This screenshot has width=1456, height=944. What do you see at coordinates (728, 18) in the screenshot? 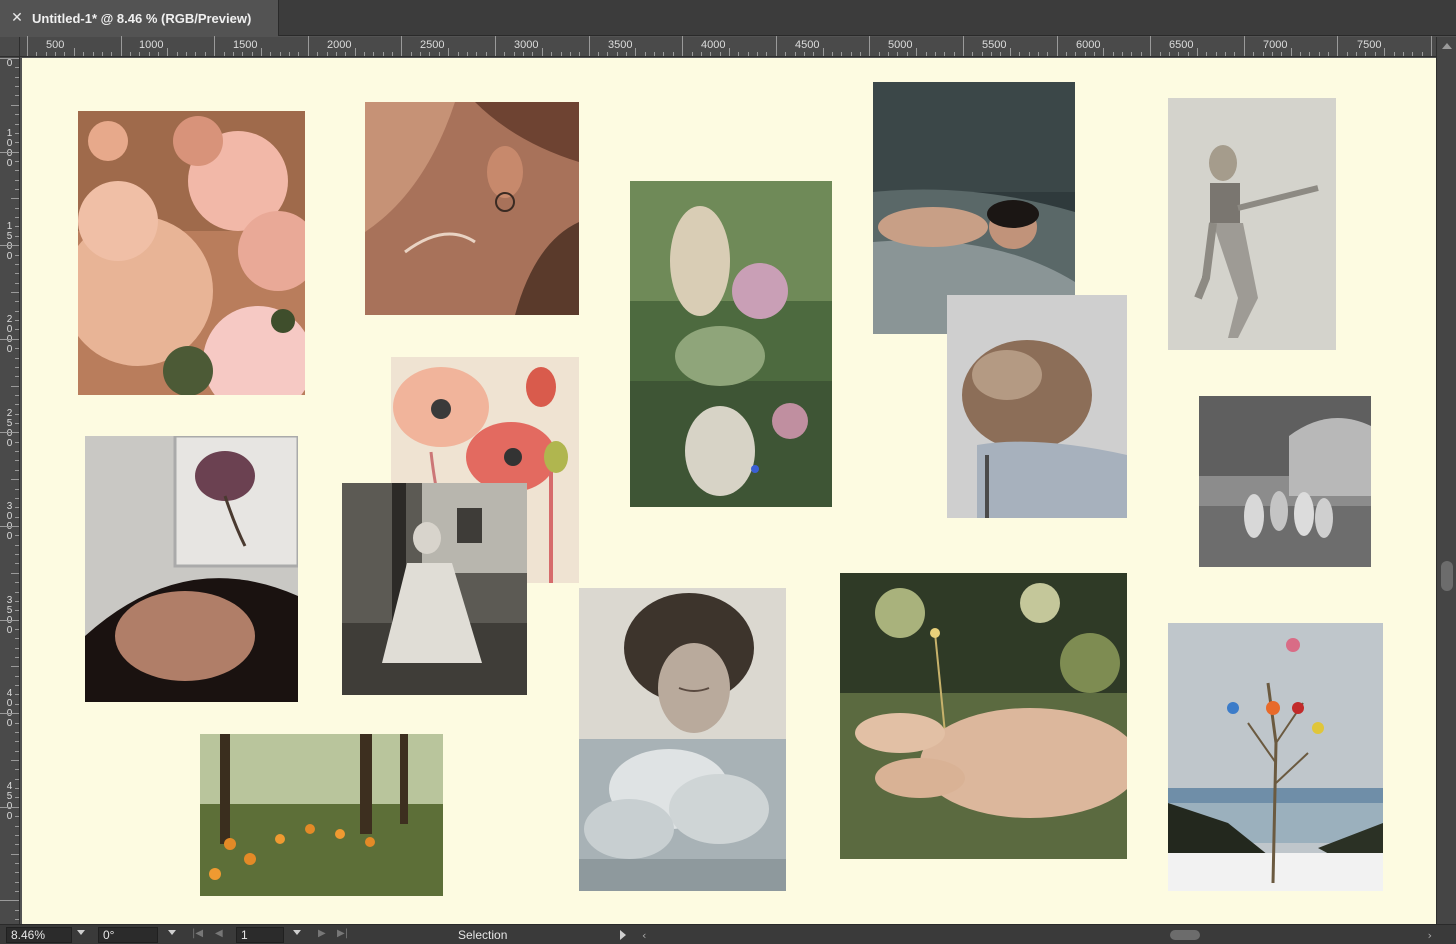
I see `document-tab-bar: ✕ Untitled-1* @ 8.46 % (RGB/Preview)` at bounding box center [728, 18].